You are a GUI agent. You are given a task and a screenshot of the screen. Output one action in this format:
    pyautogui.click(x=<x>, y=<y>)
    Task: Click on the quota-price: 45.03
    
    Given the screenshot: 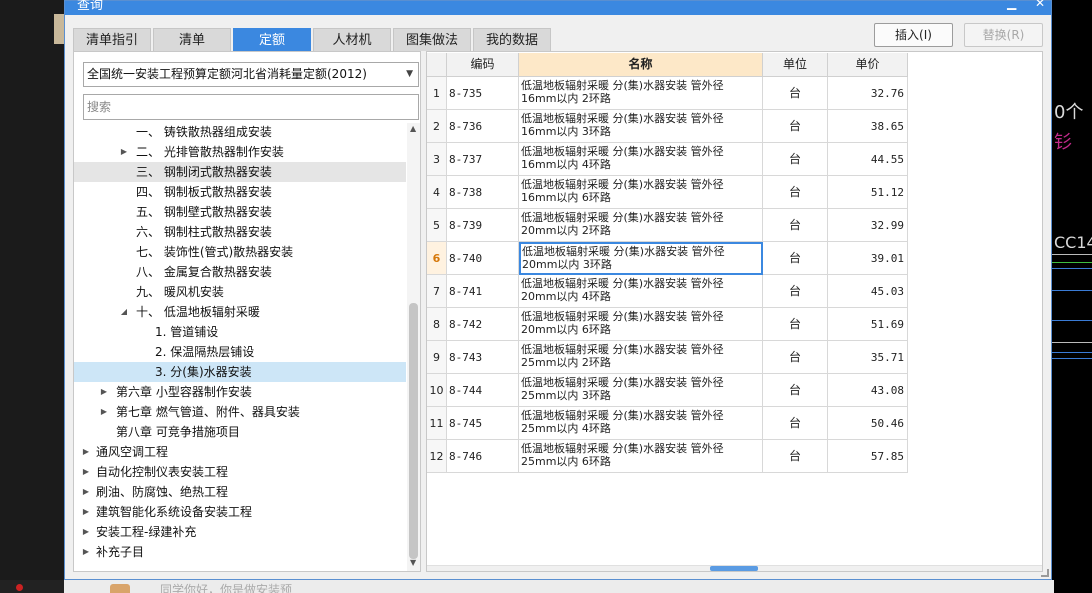 What is the action you would take?
    pyautogui.click(x=868, y=291)
    